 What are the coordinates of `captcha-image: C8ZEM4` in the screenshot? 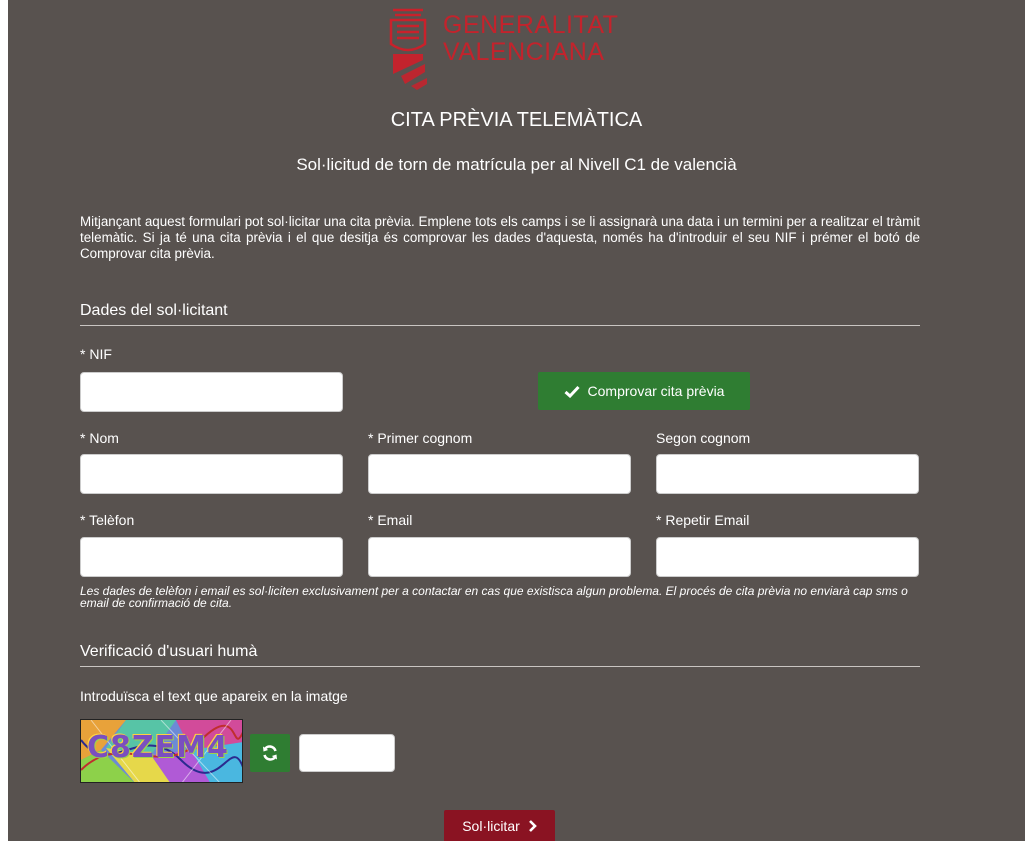 It's located at (161, 751).